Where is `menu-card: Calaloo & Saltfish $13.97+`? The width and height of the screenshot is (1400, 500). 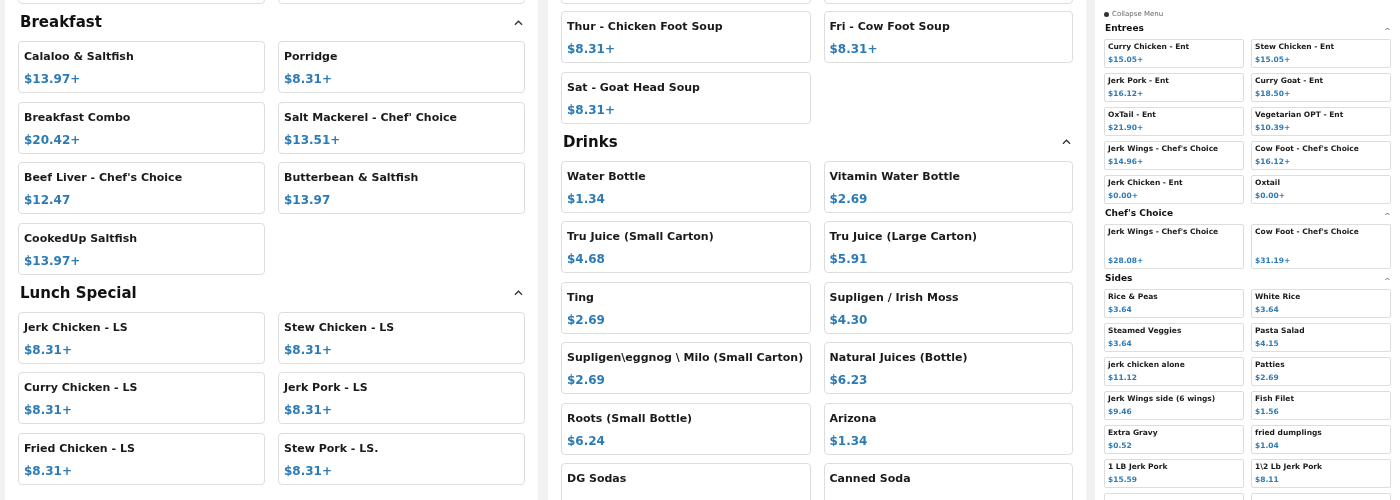 menu-card: Calaloo & Saltfish $13.97+ is located at coordinates (141, 67).